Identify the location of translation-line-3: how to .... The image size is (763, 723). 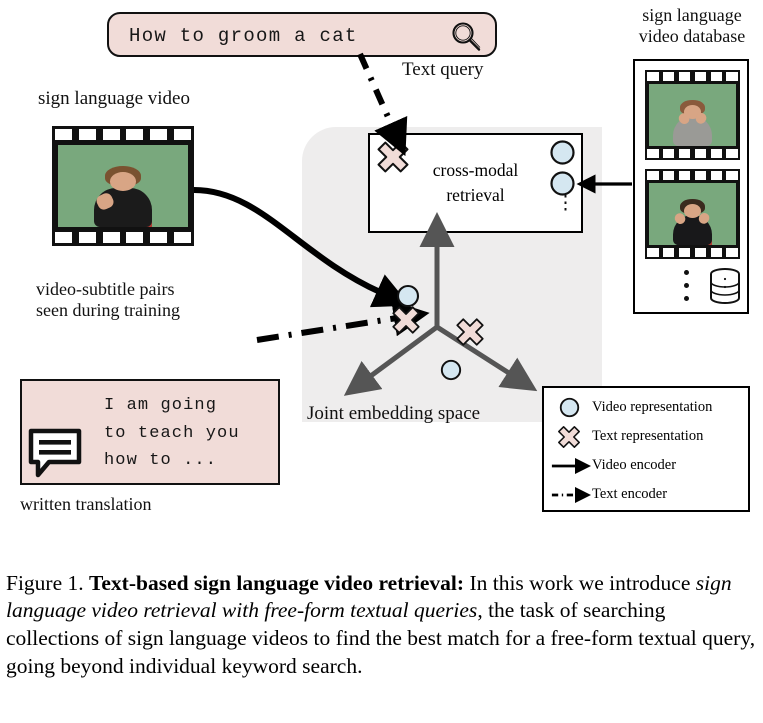
(161, 461).